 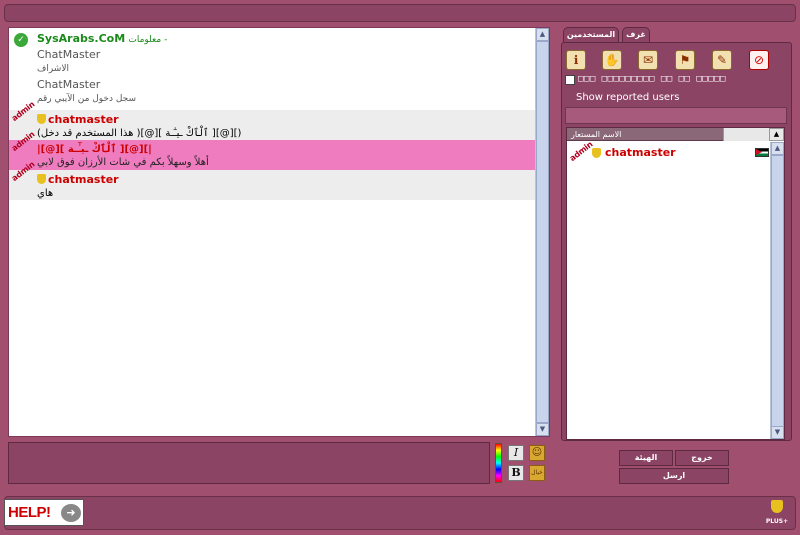 I want to click on bold-button: B, so click(x=516, y=473).